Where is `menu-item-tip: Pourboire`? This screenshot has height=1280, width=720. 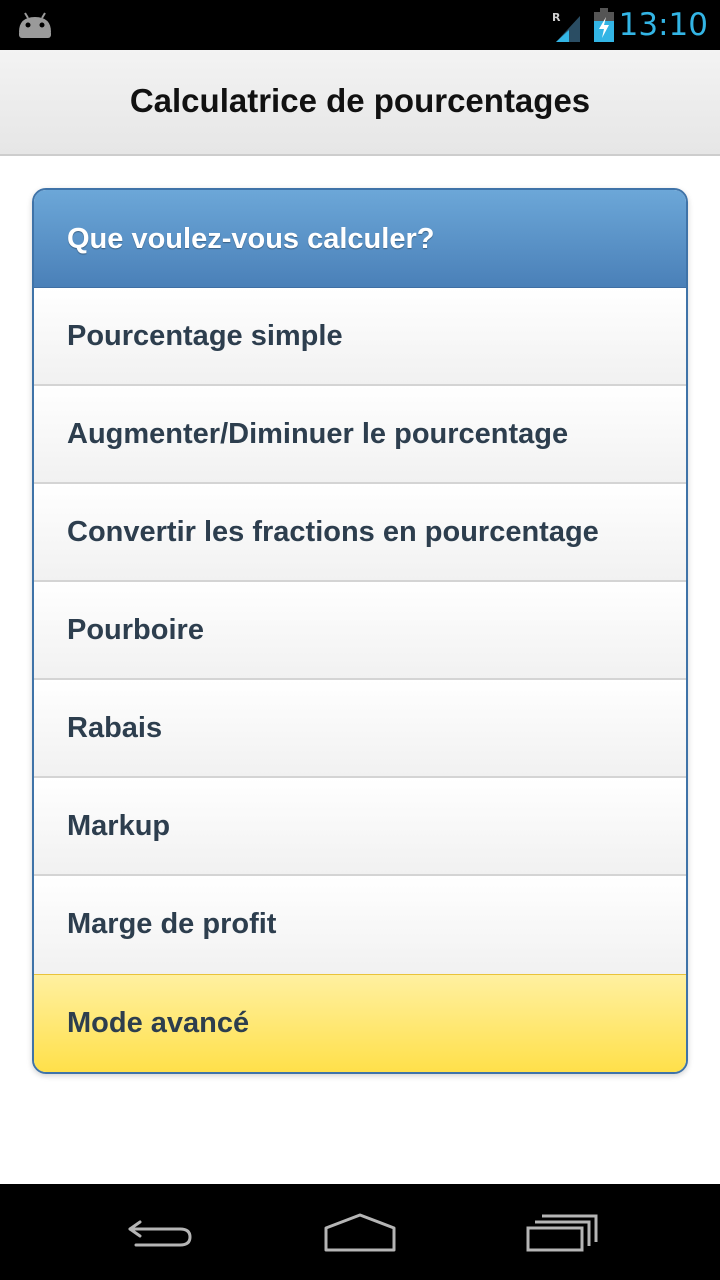
menu-item-tip: Pourboire is located at coordinates (360, 631).